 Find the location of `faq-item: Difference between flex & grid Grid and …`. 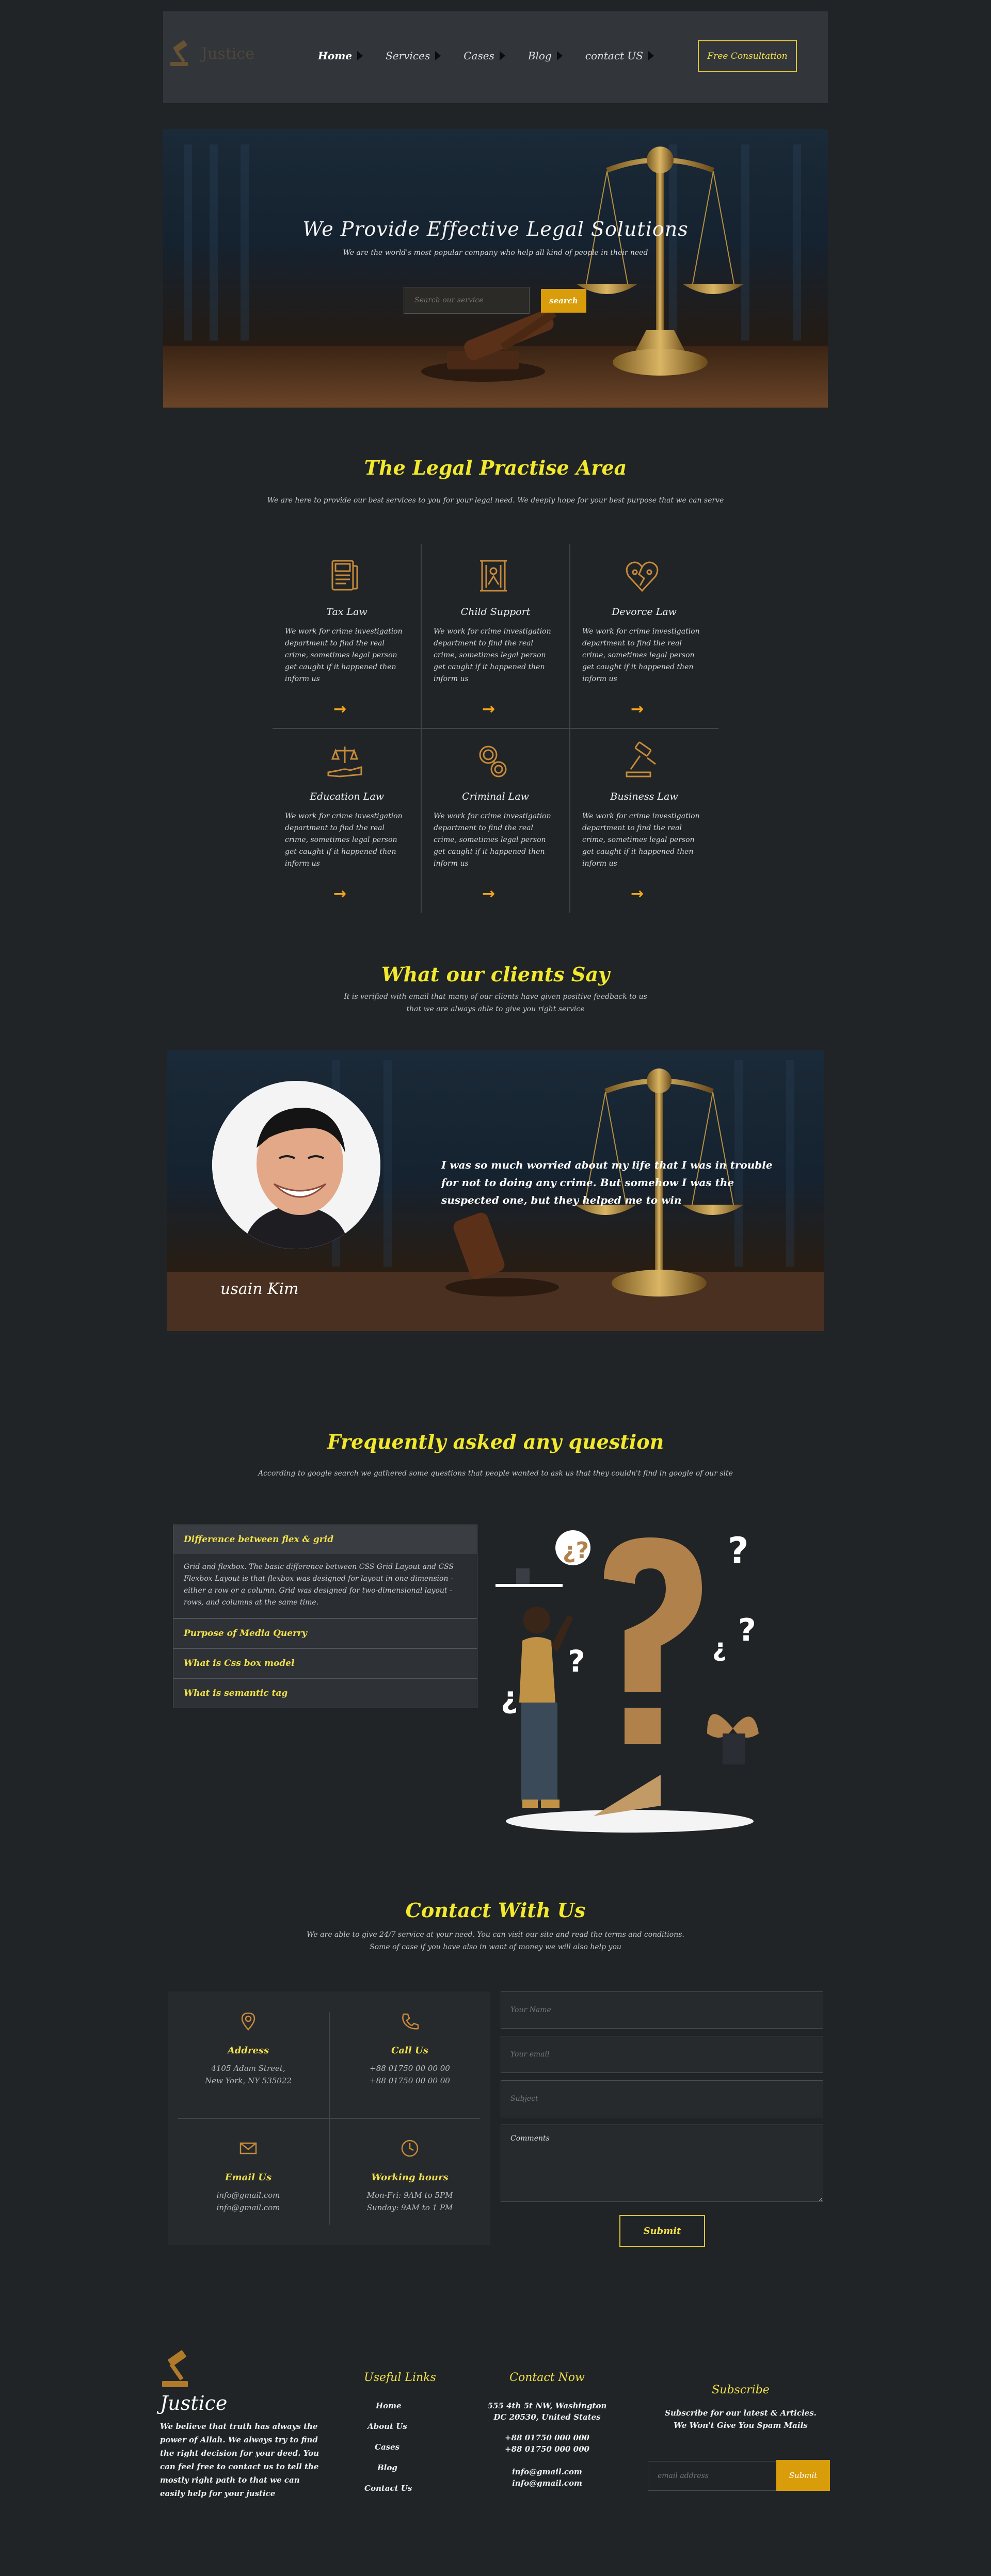

faq-item: Difference between flex & grid Grid and … is located at coordinates (325, 1571).